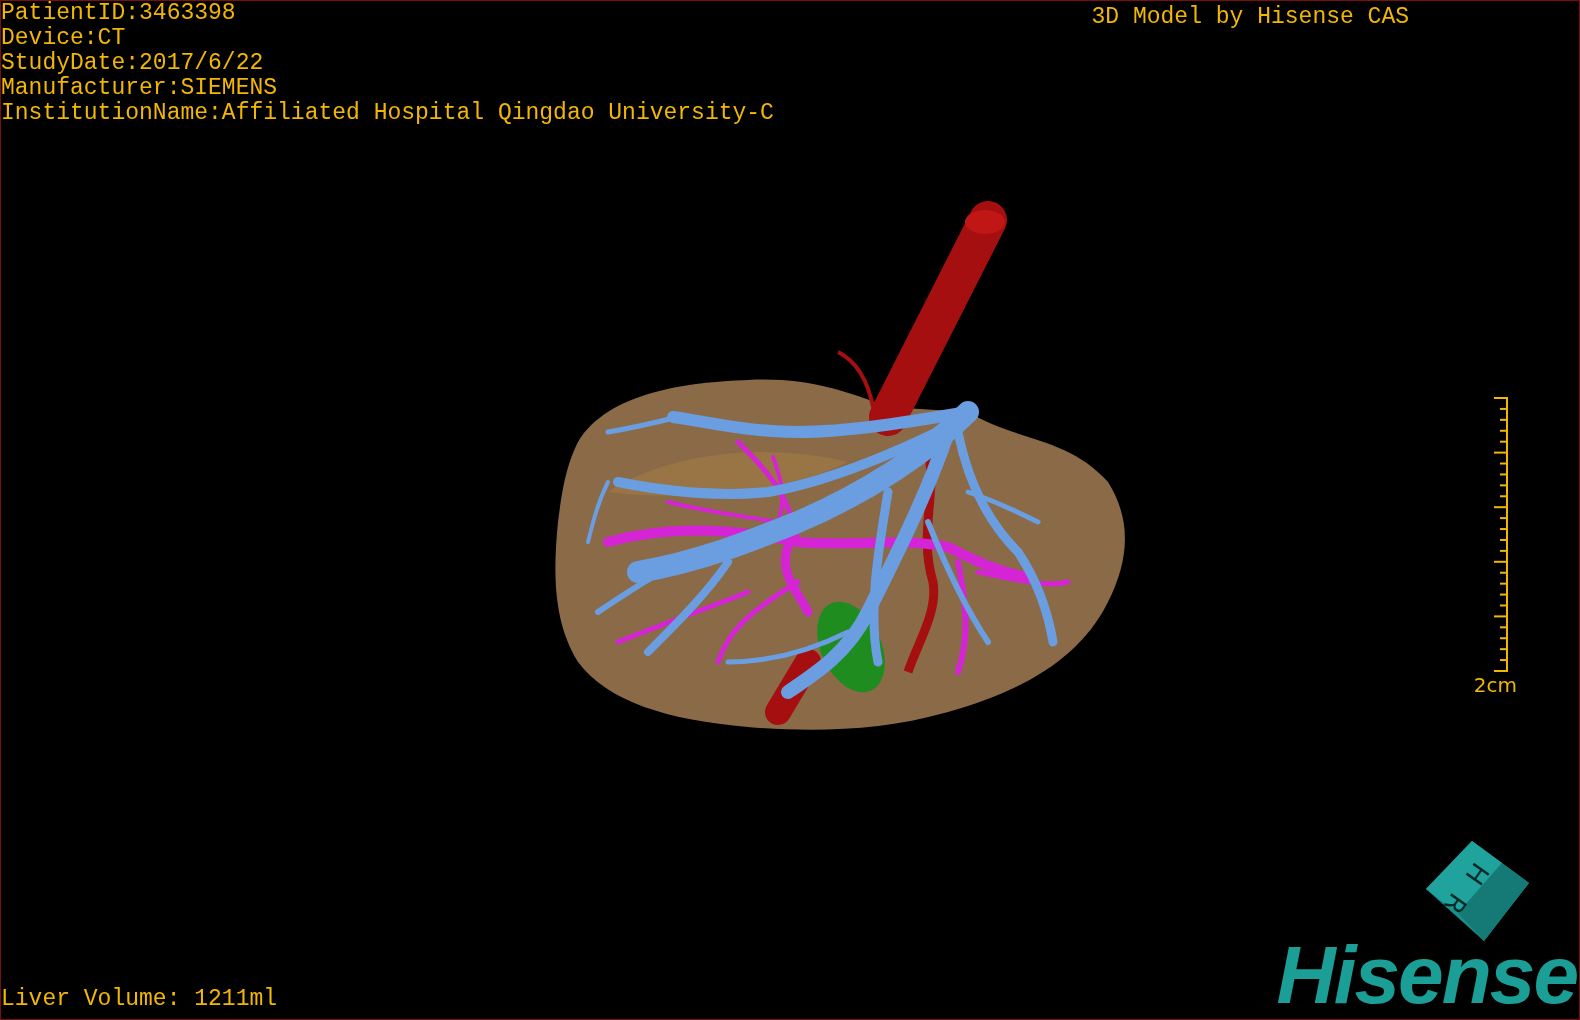  I want to click on patient-info-text: Device:CT, so click(64, 38).